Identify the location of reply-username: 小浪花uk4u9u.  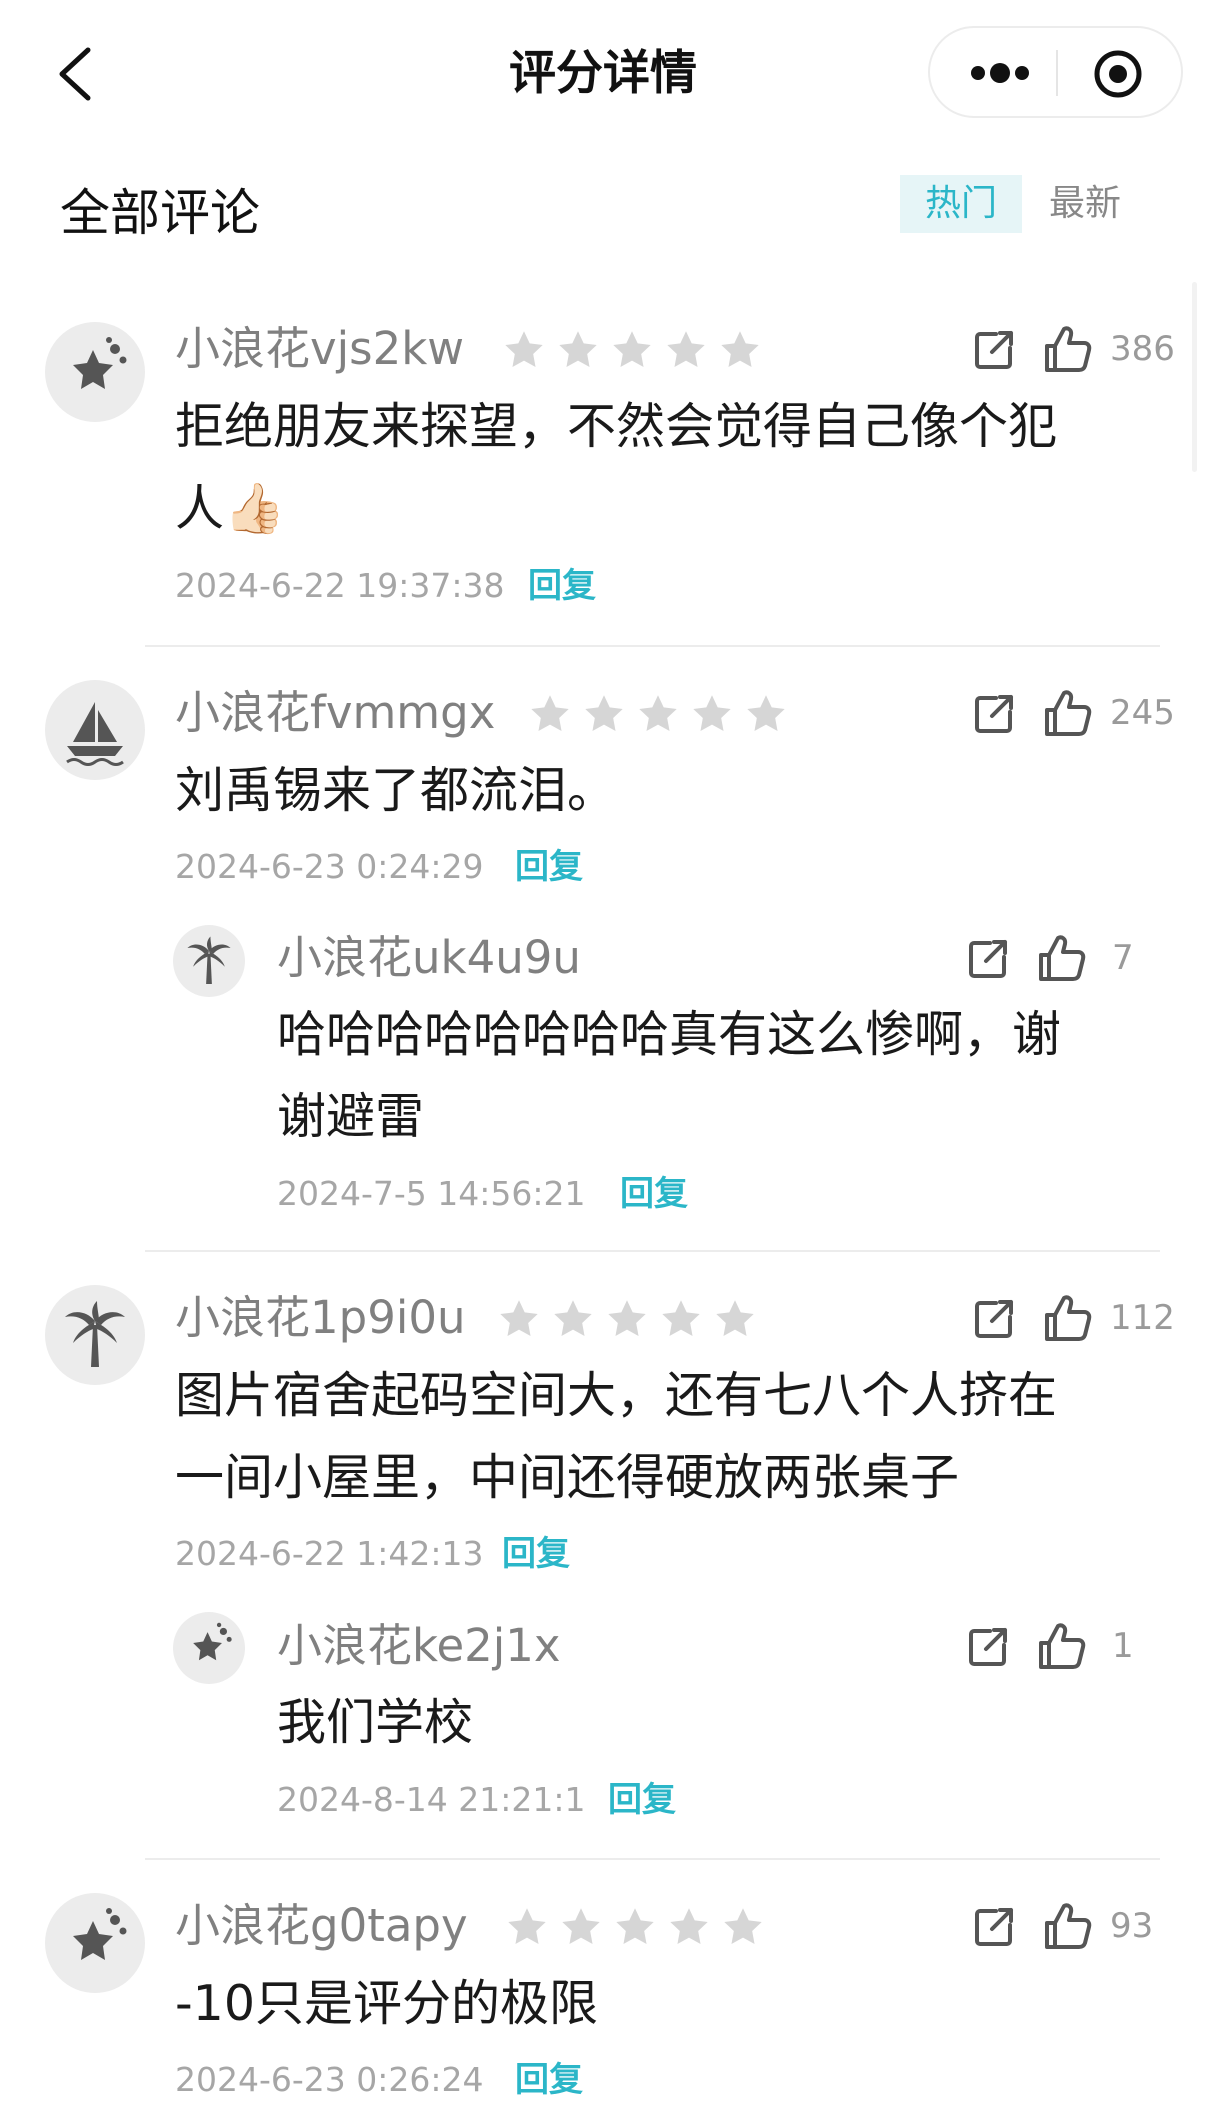
(429, 958).